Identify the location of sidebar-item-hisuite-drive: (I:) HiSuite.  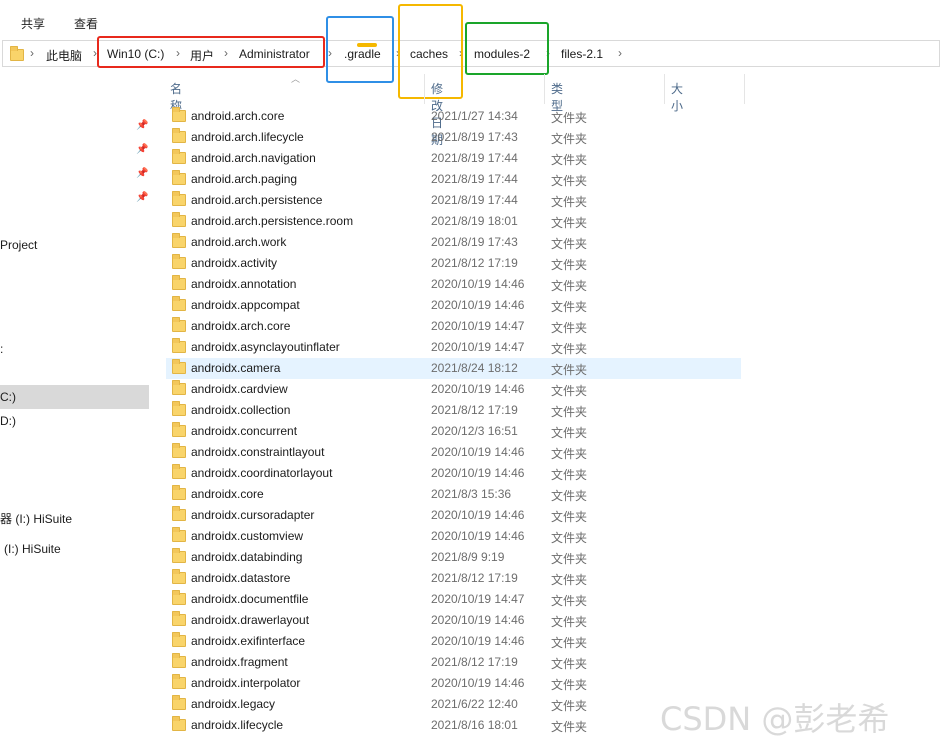
(32, 549).